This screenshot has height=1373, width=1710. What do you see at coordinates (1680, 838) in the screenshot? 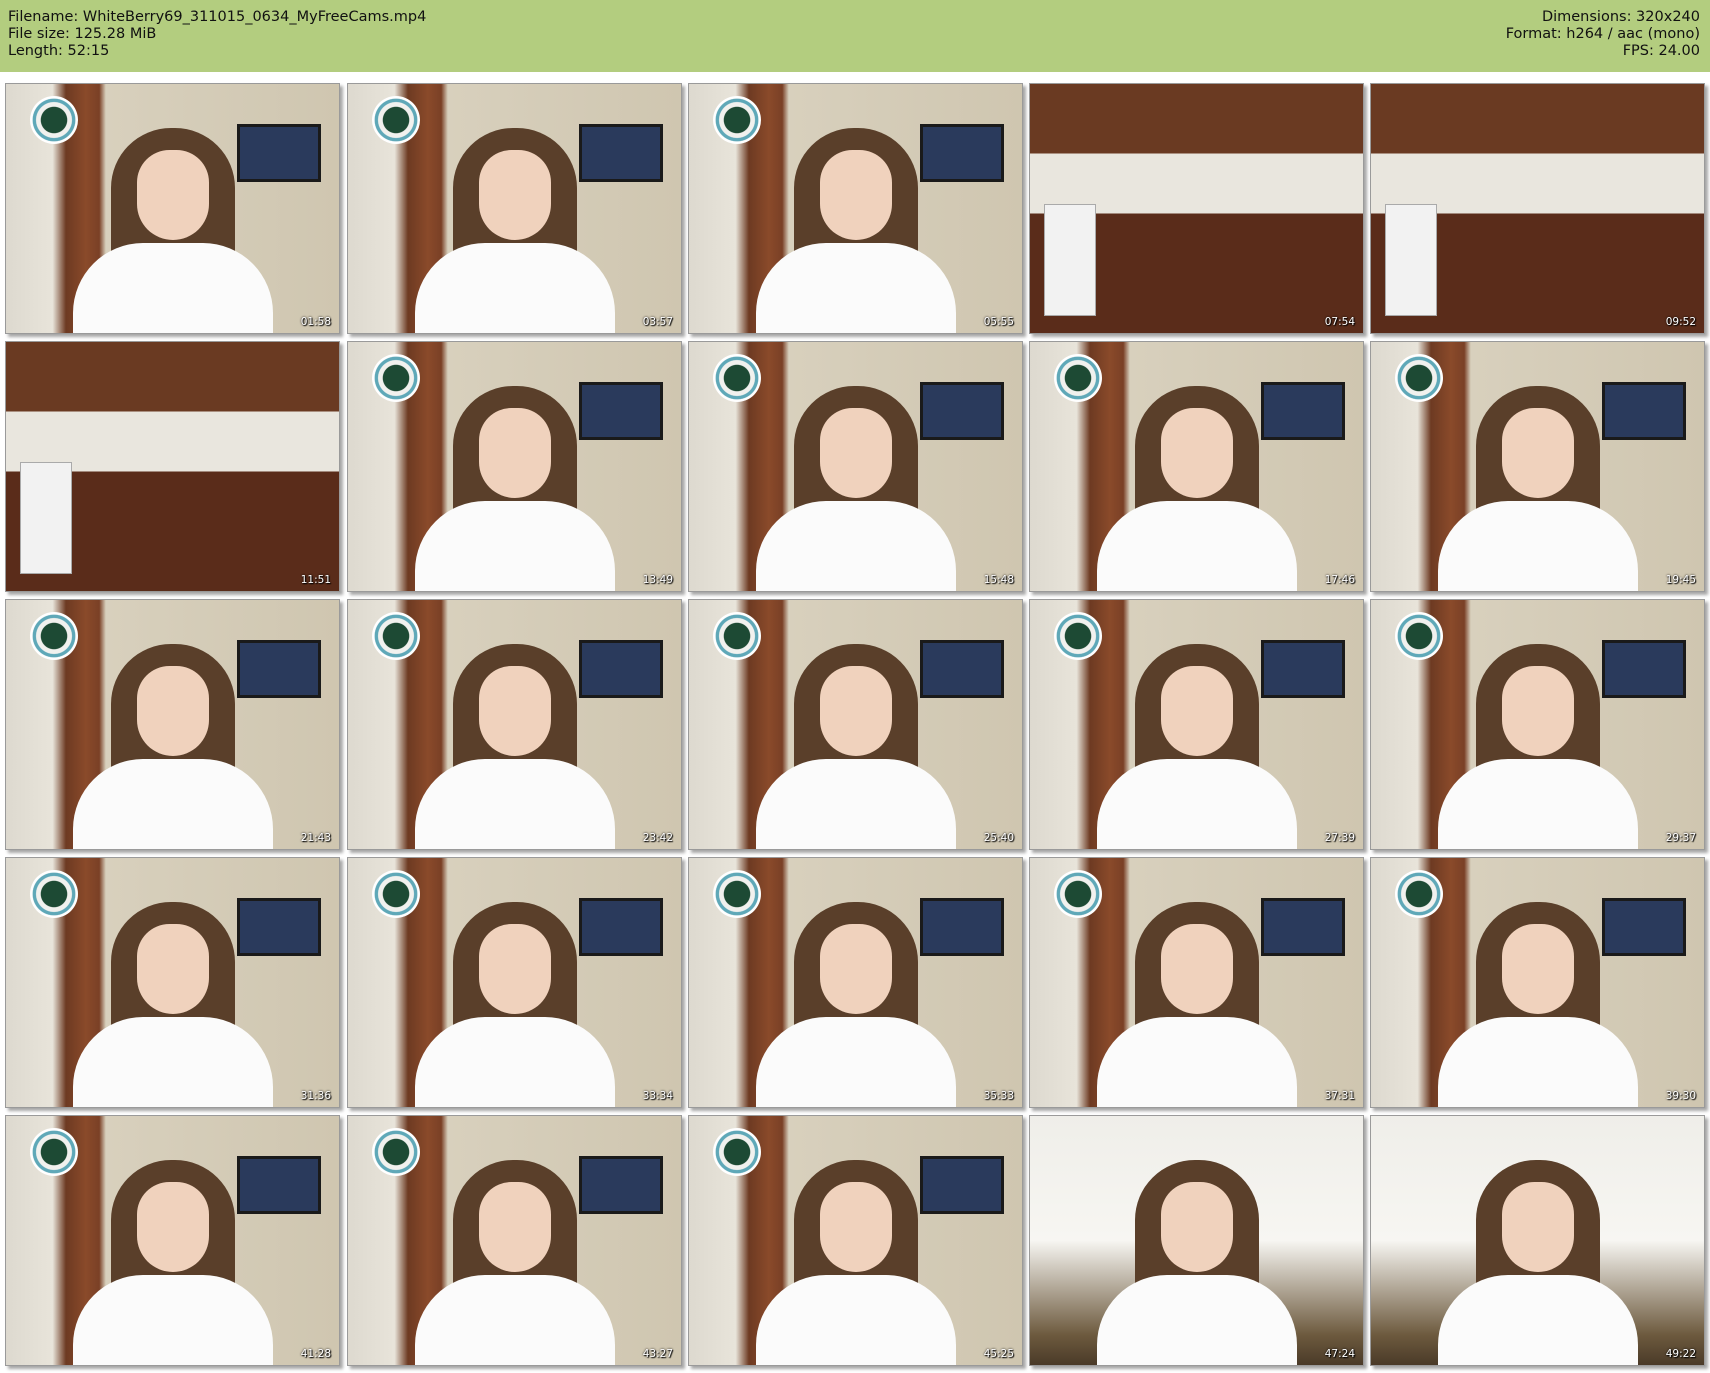
I see `thumbnail-timecode: 29:37` at bounding box center [1680, 838].